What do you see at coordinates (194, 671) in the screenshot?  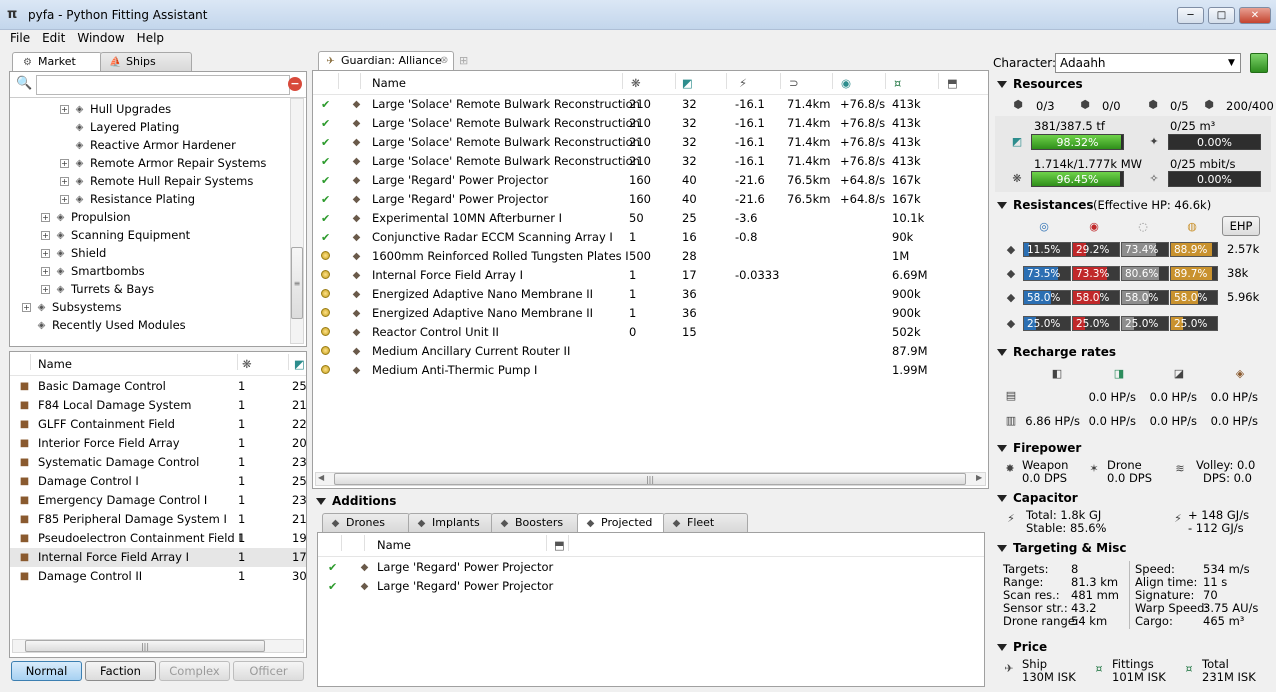 I see `meta-complex-button: Complex` at bounding box center [194, 671].